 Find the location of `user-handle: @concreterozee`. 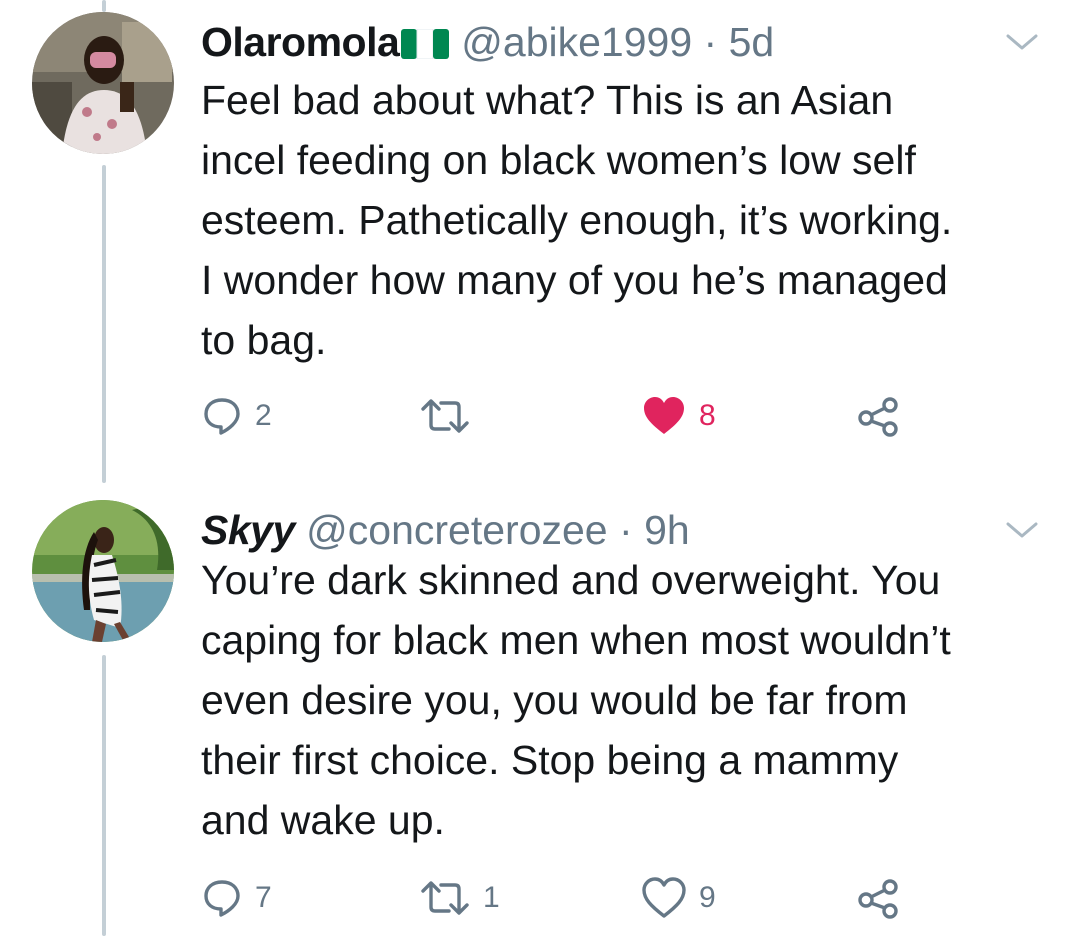

user-handle: @concreterozee is located at coordinates (456, 530).